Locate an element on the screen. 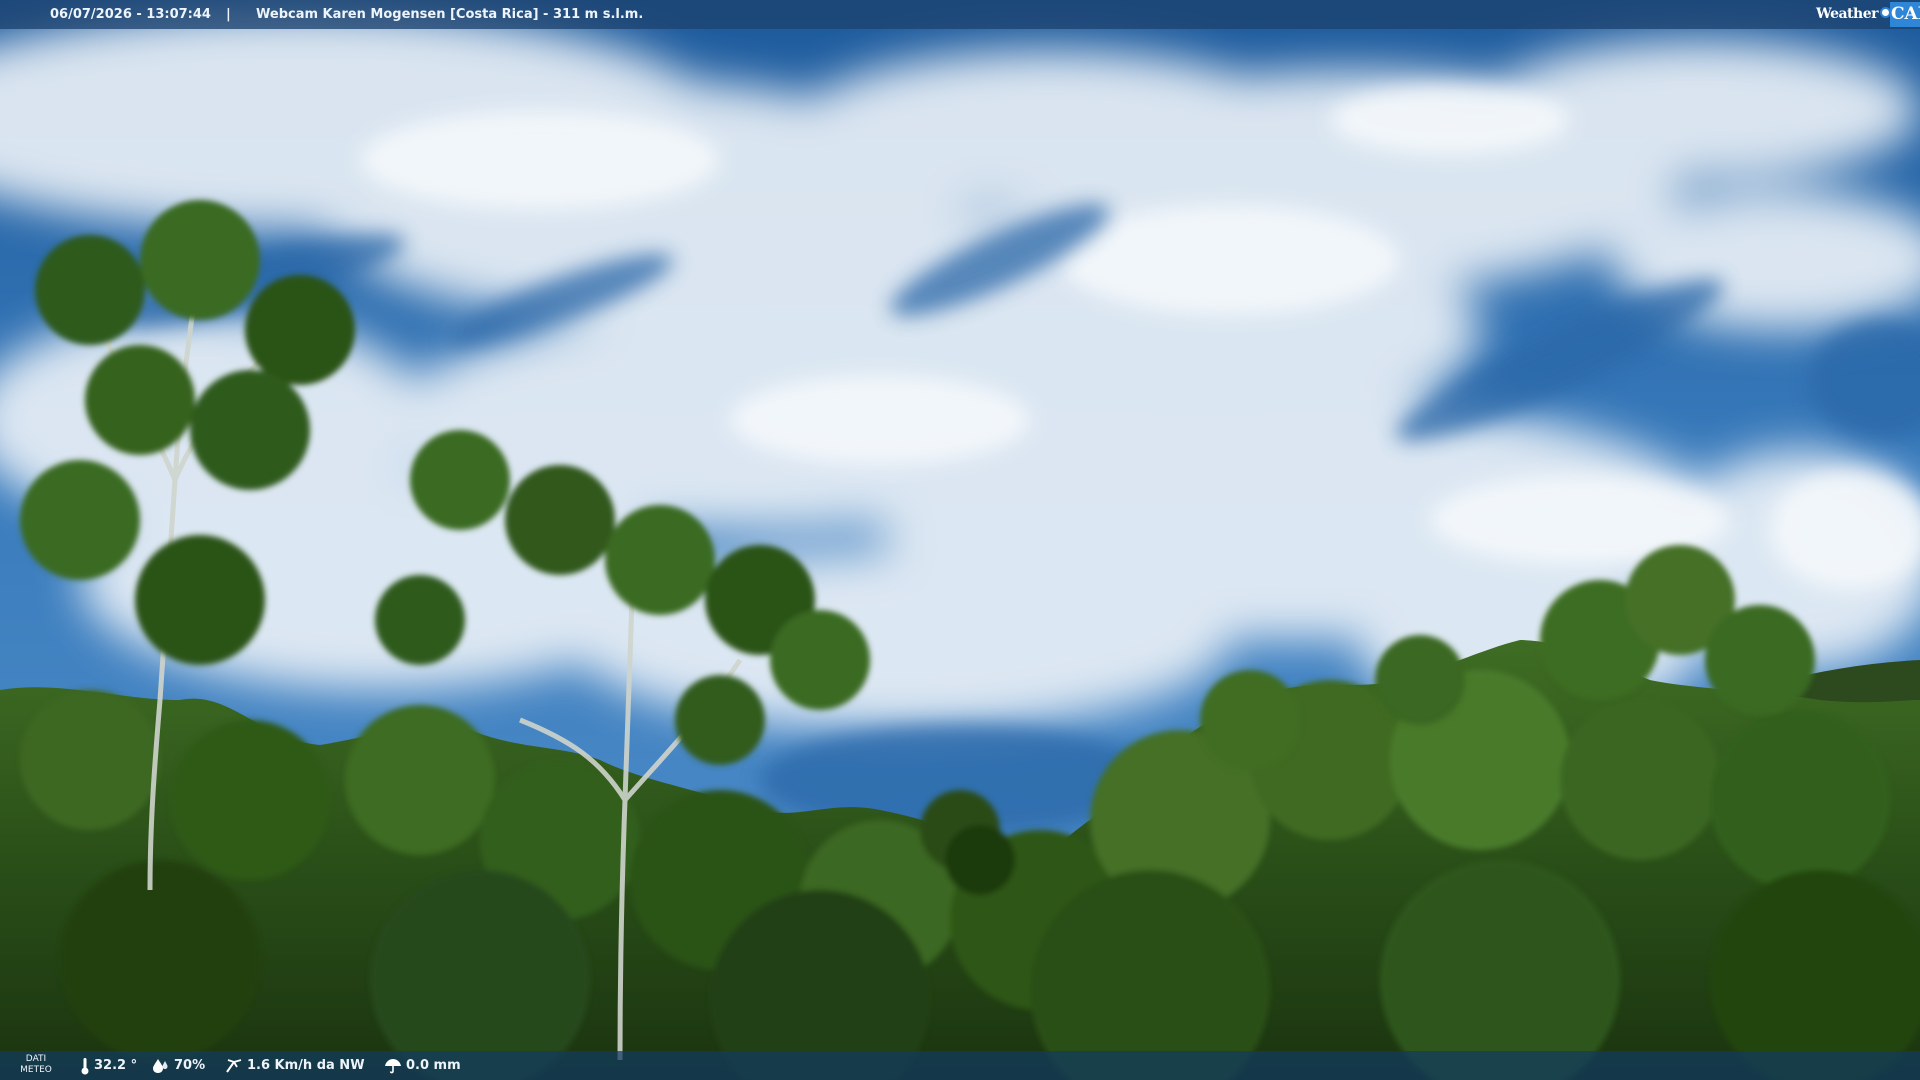 This screenshot has width=1920, height=1080. wind-reading: 1.6 Km/h da NW is located at coordinates (295, 1065).